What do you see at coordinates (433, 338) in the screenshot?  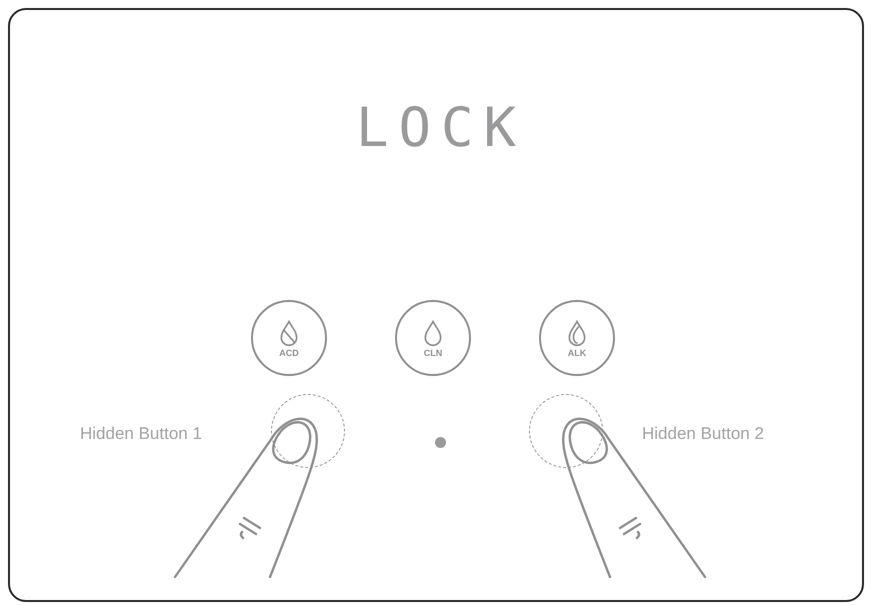 I see `mode-button: CLN` at bounding box center [433, 338].